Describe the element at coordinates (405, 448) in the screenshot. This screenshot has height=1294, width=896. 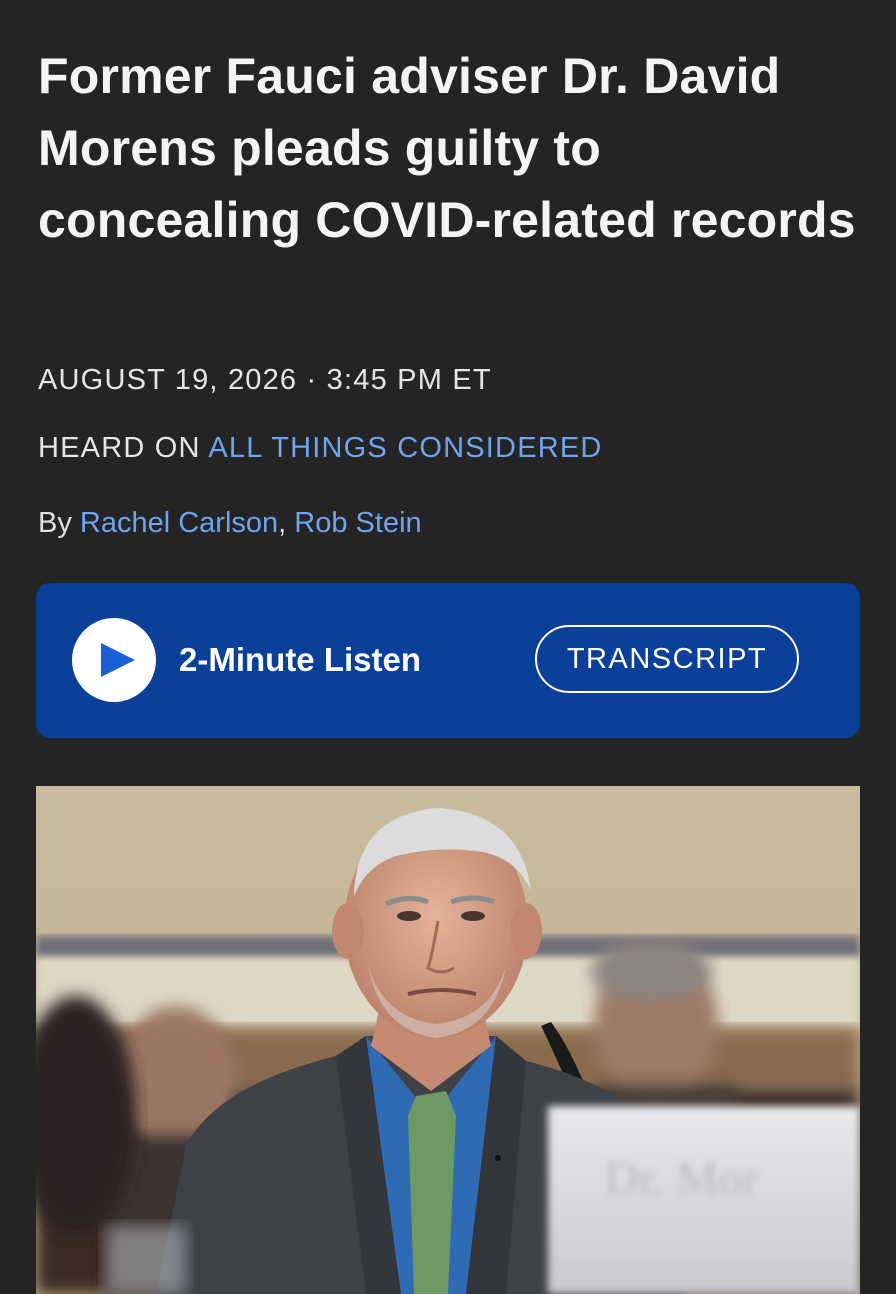
I see `program-link: ALL THINGS CONSIDERED` at that location.